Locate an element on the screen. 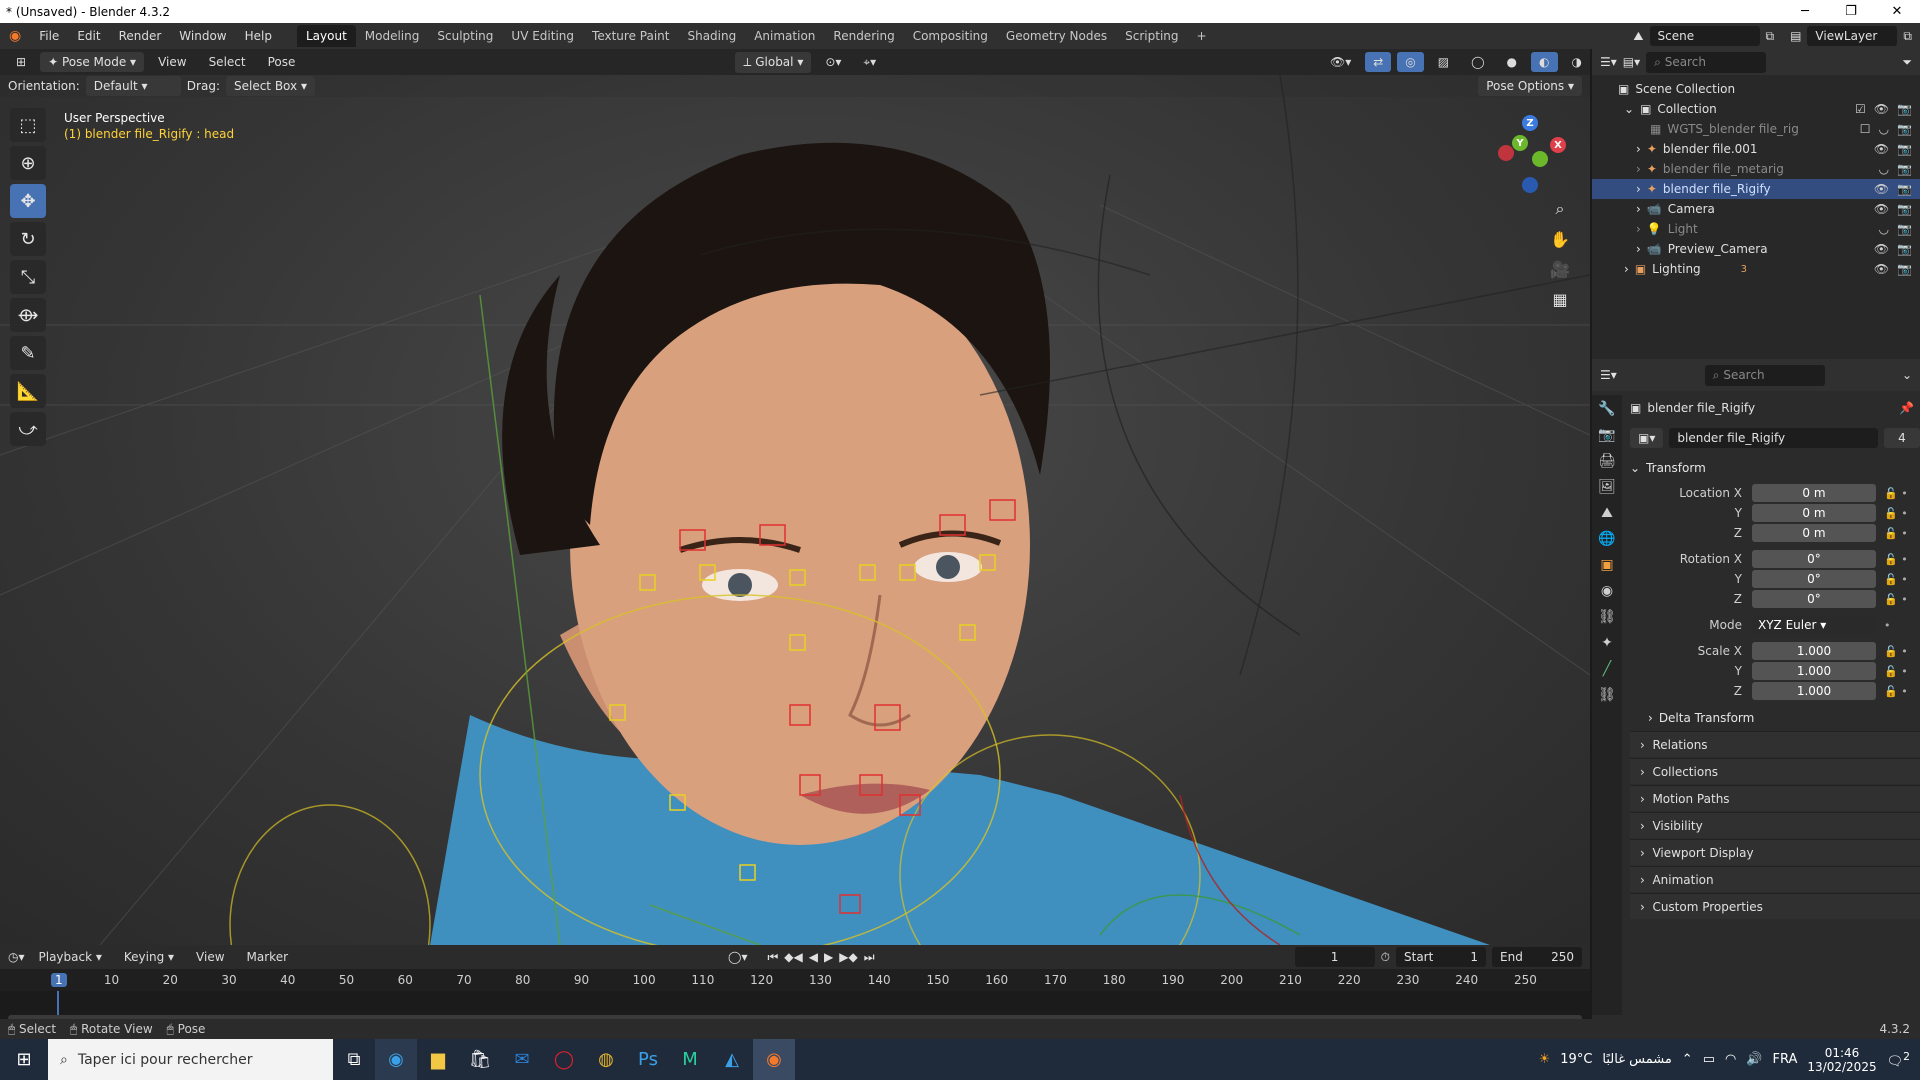 This screenshot has width=1920, height=1080. shading-solid-icon: ● is located at coordinates (1512, 62).